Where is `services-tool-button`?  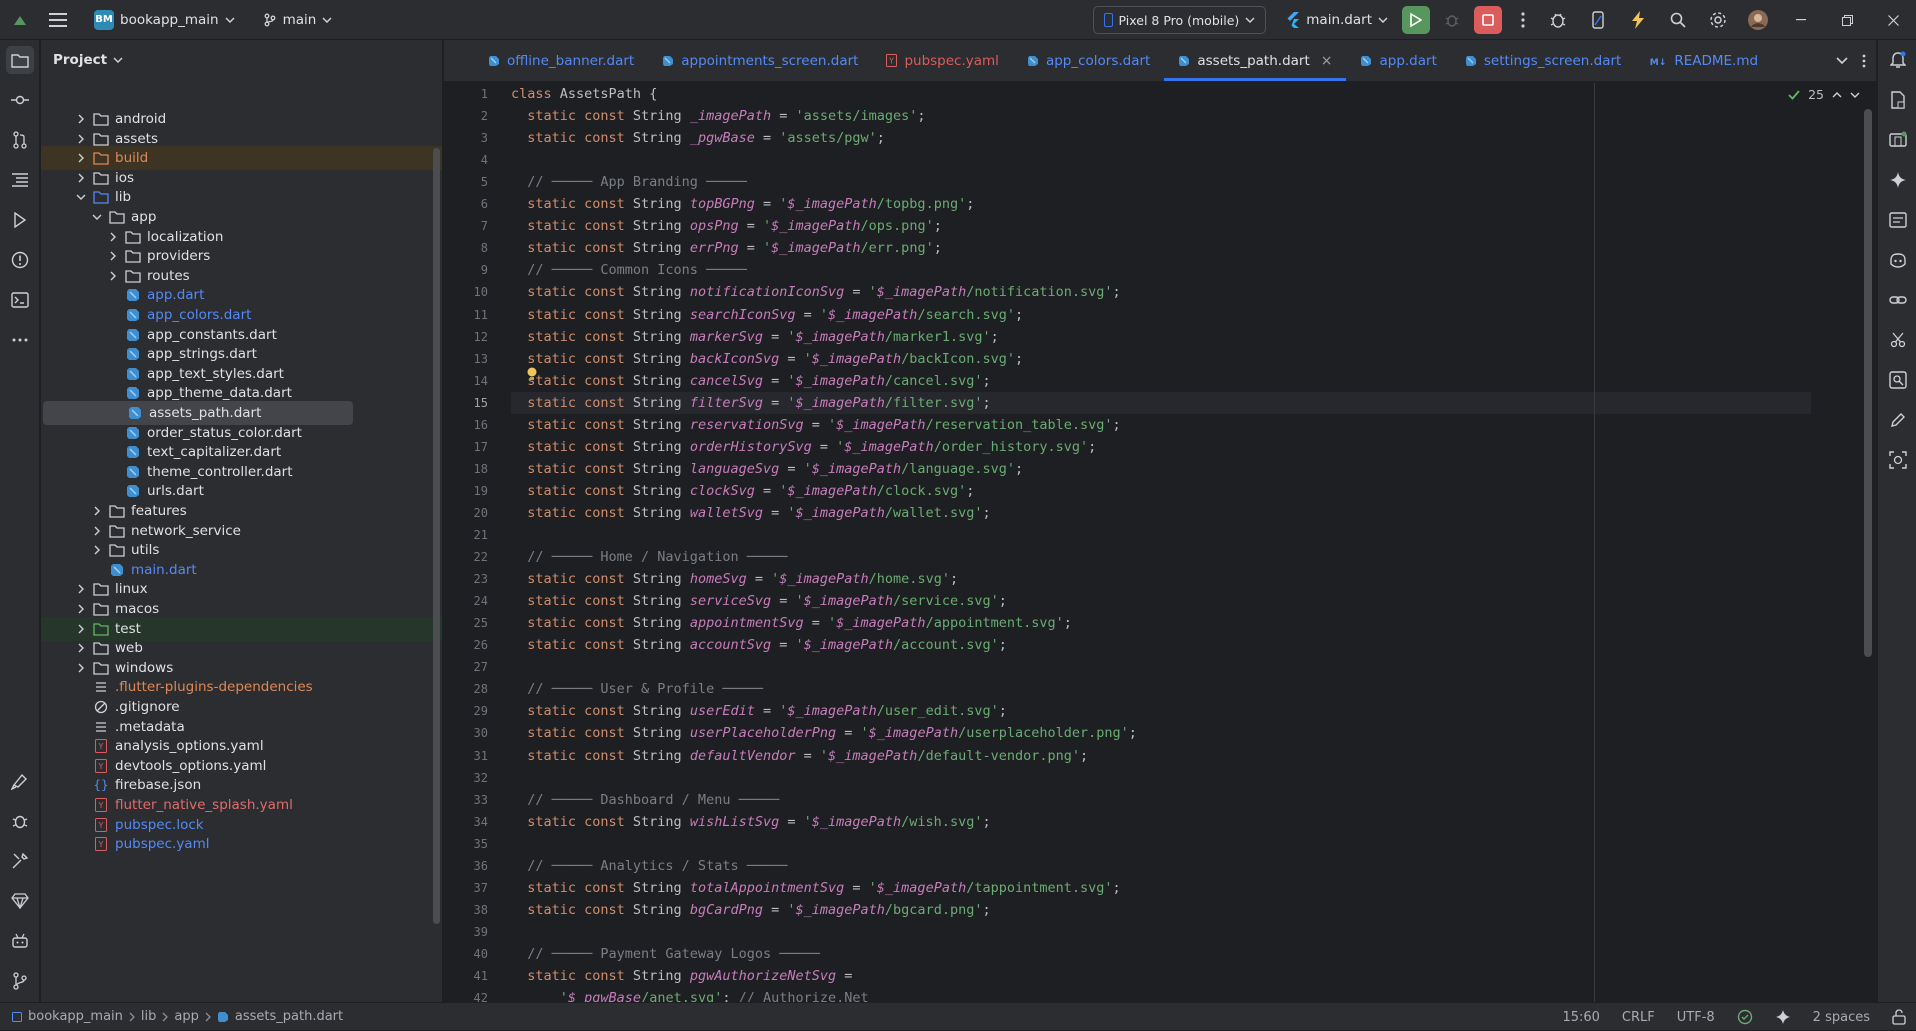
services-tool-button is located at coordinates (20, 861).